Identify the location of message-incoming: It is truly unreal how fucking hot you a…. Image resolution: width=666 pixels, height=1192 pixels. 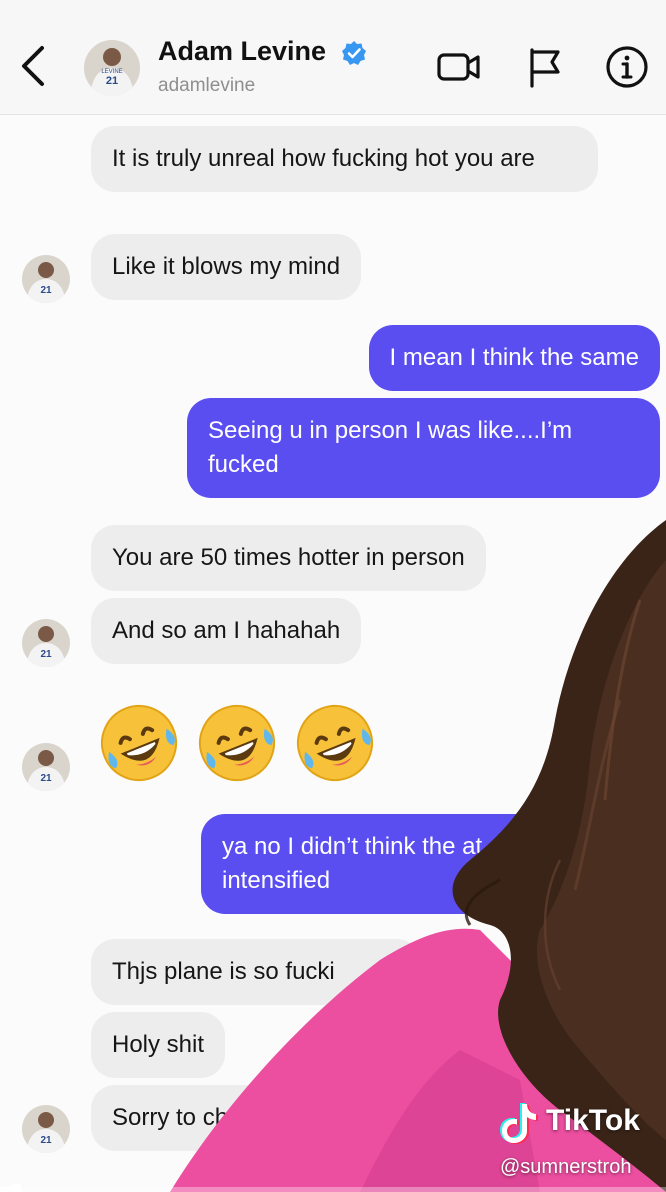
(344, 159).